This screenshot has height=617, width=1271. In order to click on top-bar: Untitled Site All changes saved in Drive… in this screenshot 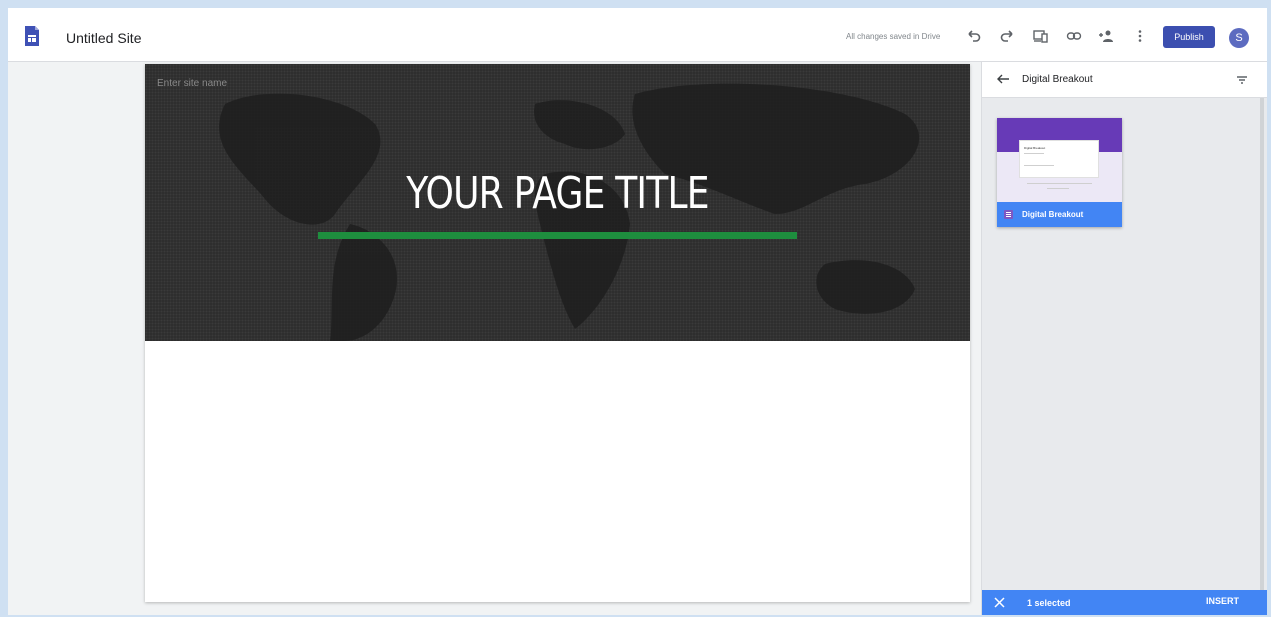, I will do `click(637, 35)`.